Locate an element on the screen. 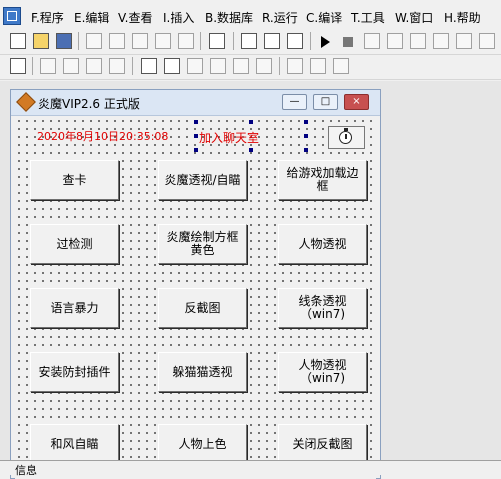 The height and width of the screenshot is (479, 501). align-right-icon is located at coordinates (71, 66).